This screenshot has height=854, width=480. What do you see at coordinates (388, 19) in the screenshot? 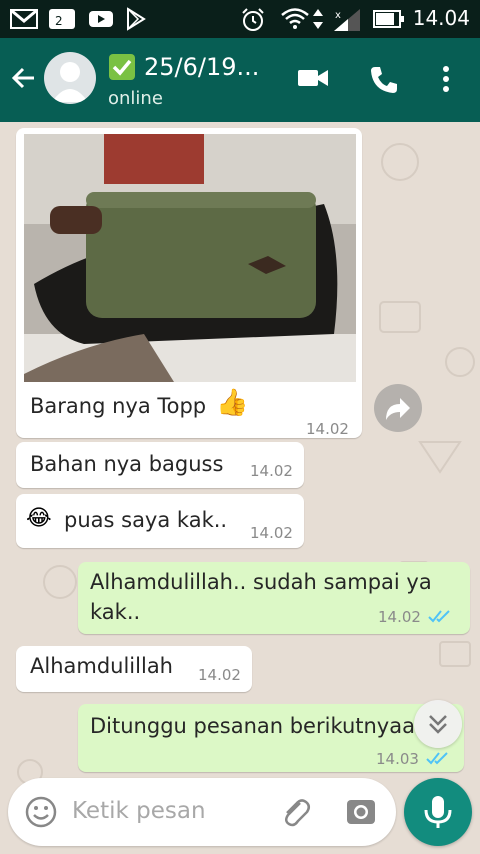
I see `battery-icon` at bounding box center [388, 19].